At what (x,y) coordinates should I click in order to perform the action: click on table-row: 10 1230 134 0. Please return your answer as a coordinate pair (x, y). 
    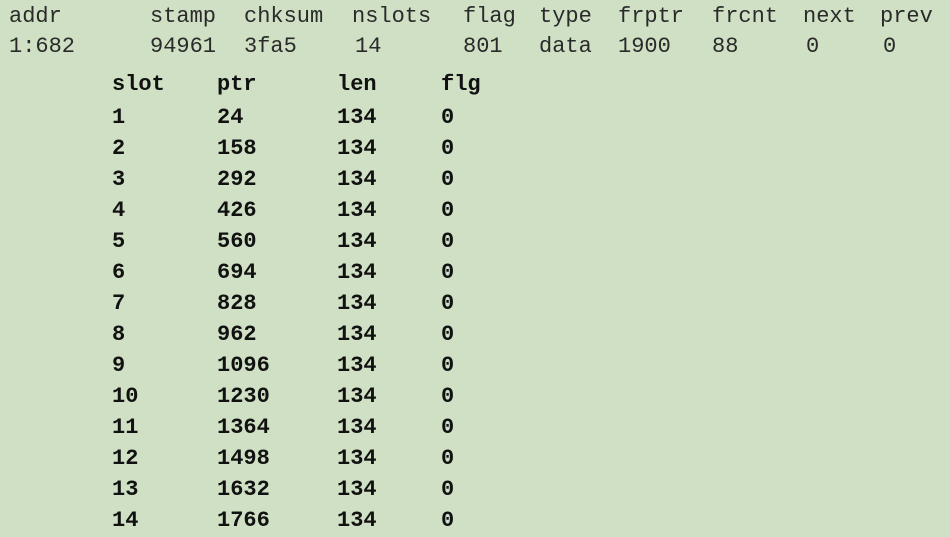
    Looking at the image, I should click on (475, 397).